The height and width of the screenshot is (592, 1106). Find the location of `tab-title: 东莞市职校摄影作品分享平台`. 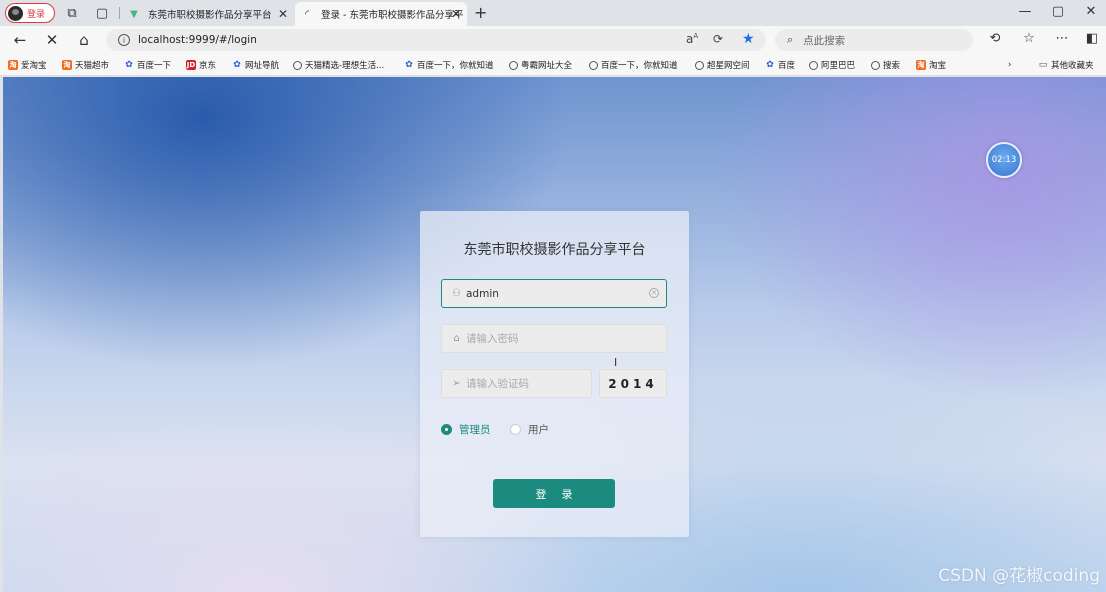

tab-title: 东莞市职校摄影作品分享平台 is located at coordinates (210, 15).